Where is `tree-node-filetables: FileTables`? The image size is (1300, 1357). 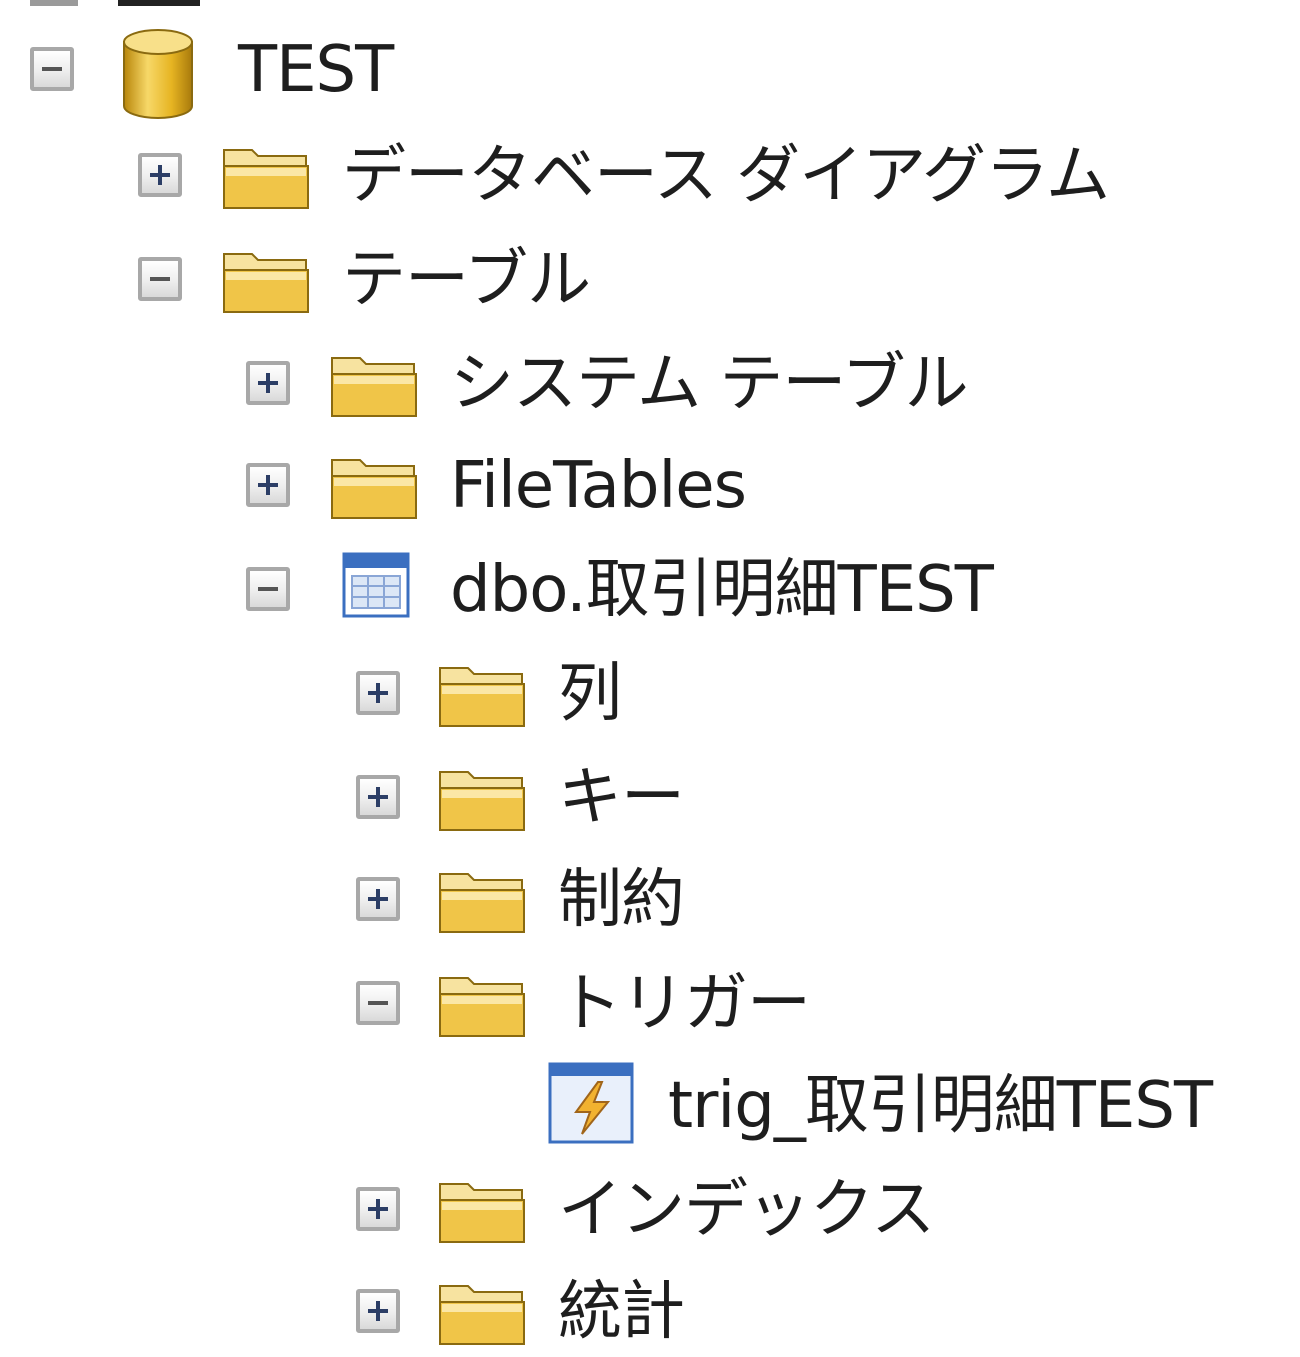 tree-node-filetables: FileTables is located at coordinates (650, 490).